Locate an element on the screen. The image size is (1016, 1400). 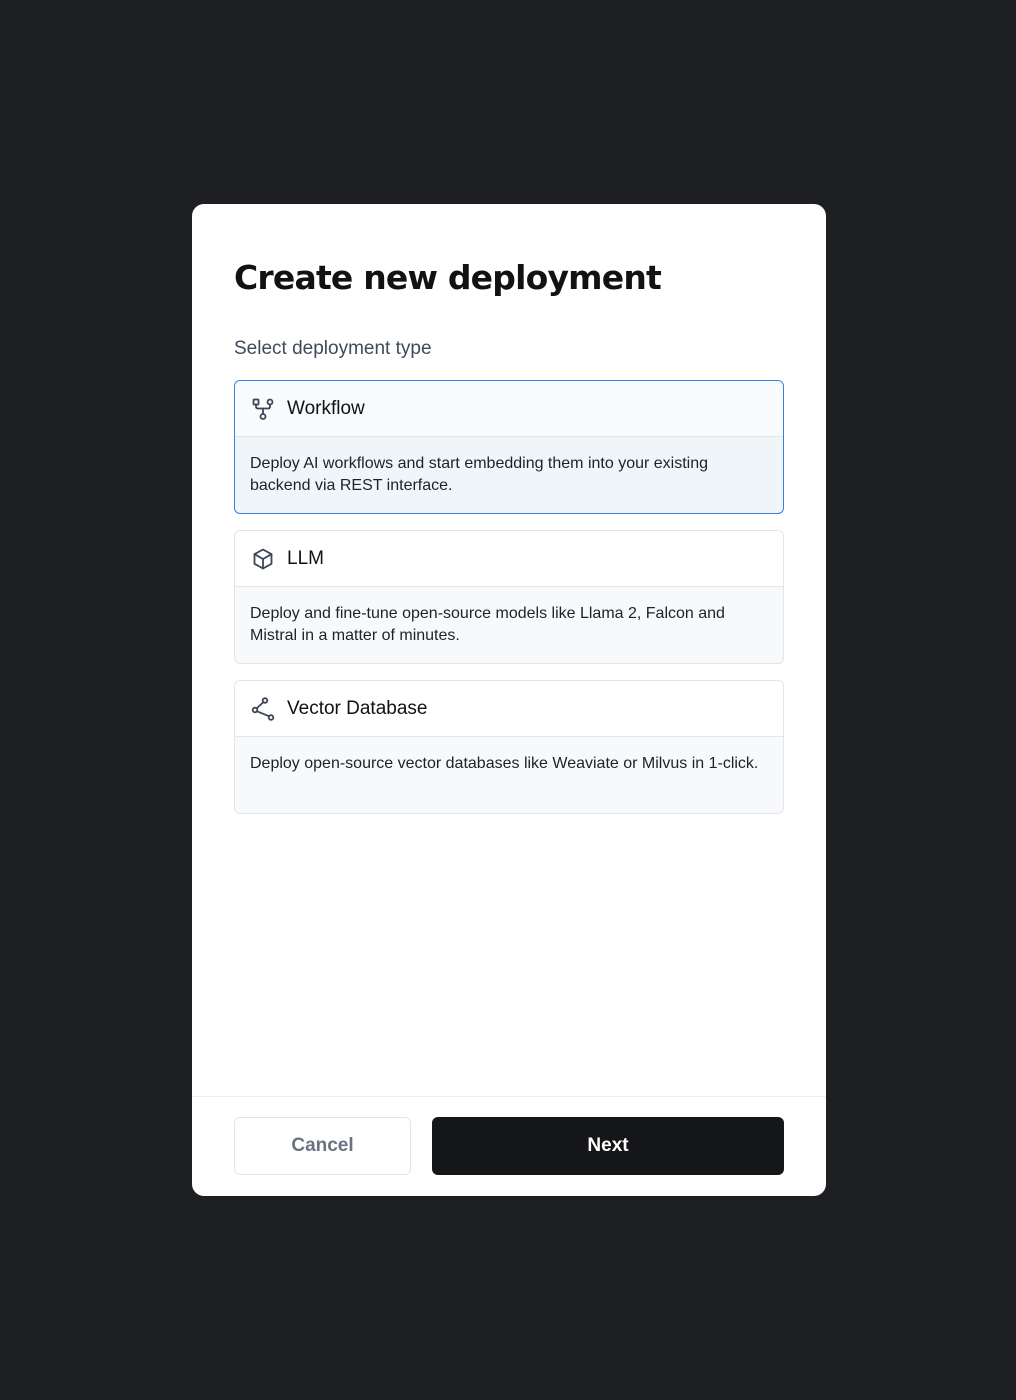
cancel-button: Cancel is located at coordinates (322, 1146).